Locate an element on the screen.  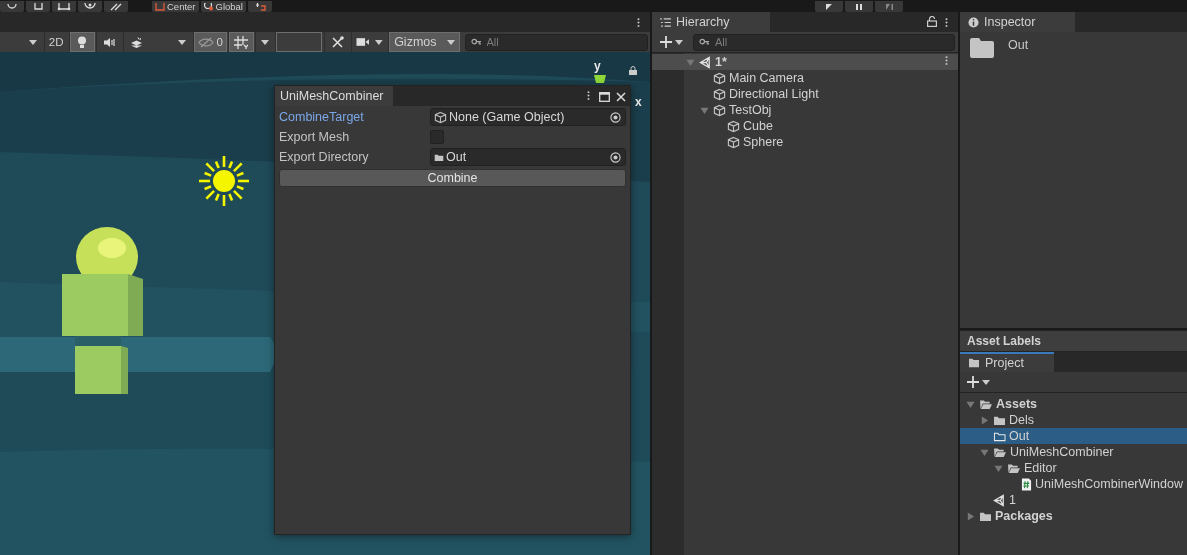
grid-icon is located at coordinates (241, 42).